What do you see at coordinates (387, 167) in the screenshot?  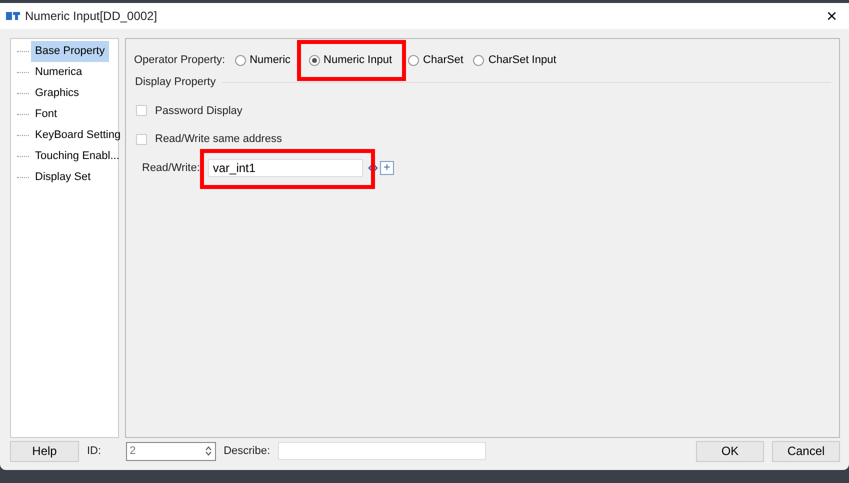 I see `add-button: +` at bounding box center [387, 167].